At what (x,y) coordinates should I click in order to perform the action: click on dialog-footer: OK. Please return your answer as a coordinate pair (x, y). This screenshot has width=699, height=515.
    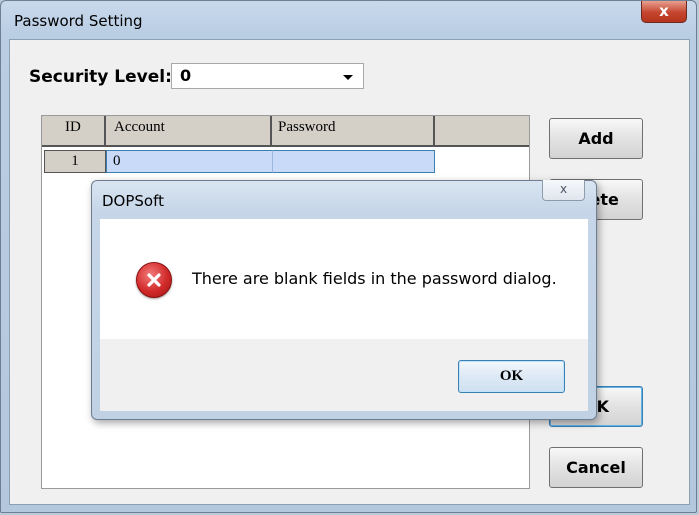
    Looking at the image, I should click on (344, 375).